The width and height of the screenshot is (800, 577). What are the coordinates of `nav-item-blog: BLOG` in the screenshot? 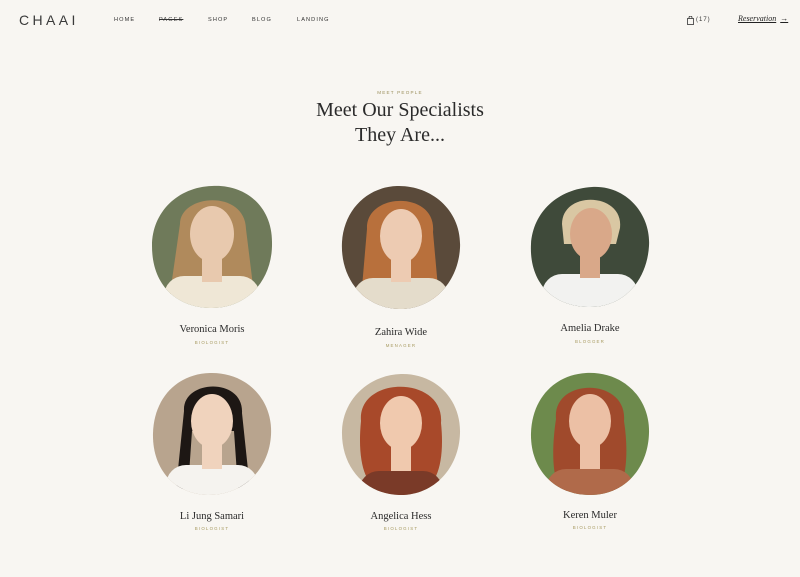 It's located at (262, 20).